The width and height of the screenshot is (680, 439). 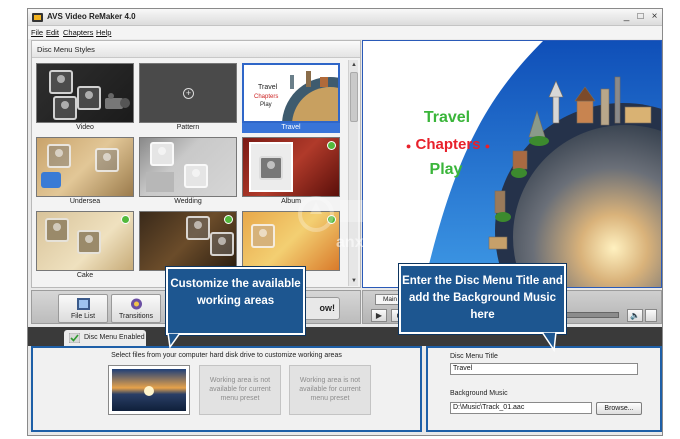 I want to click on tile-thumbnail: Travel Chapters Play, so click(x=291, y=93).